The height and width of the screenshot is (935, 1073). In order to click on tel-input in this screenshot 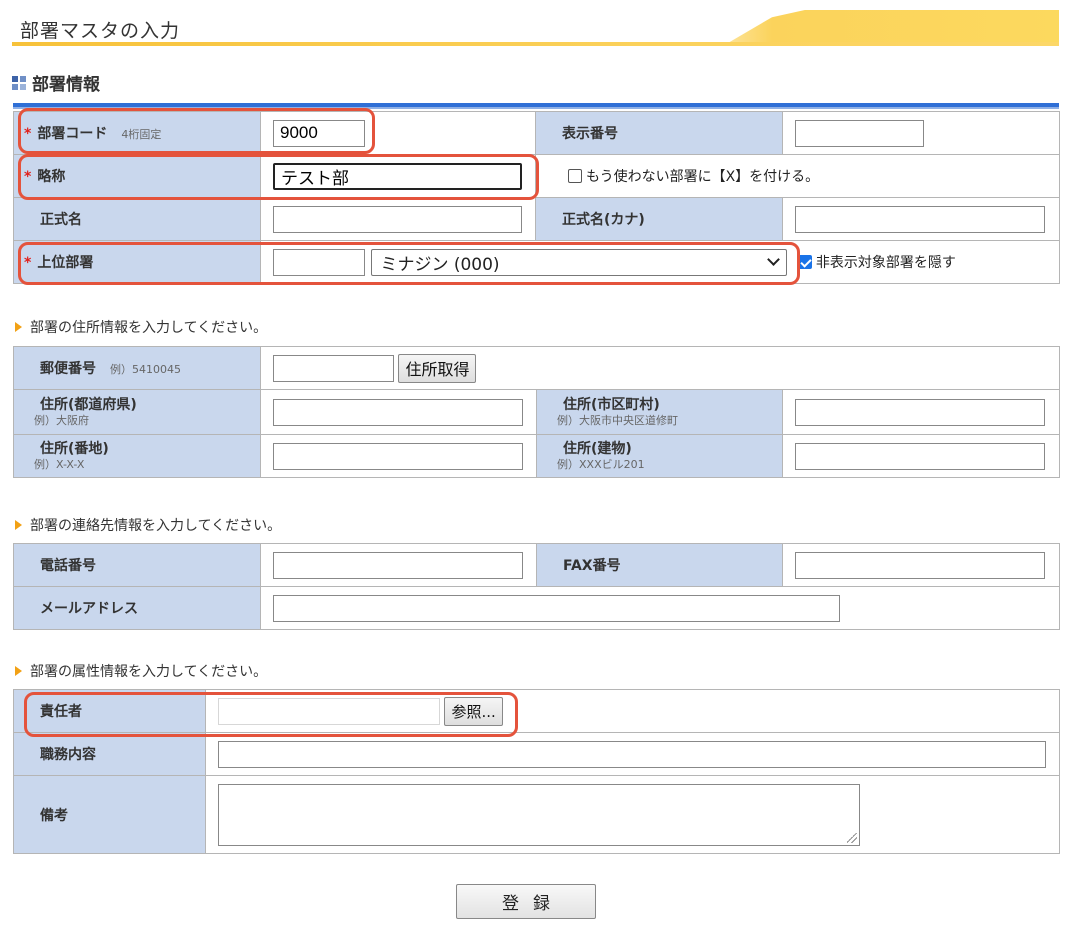, I will do `click(398, 565)`.